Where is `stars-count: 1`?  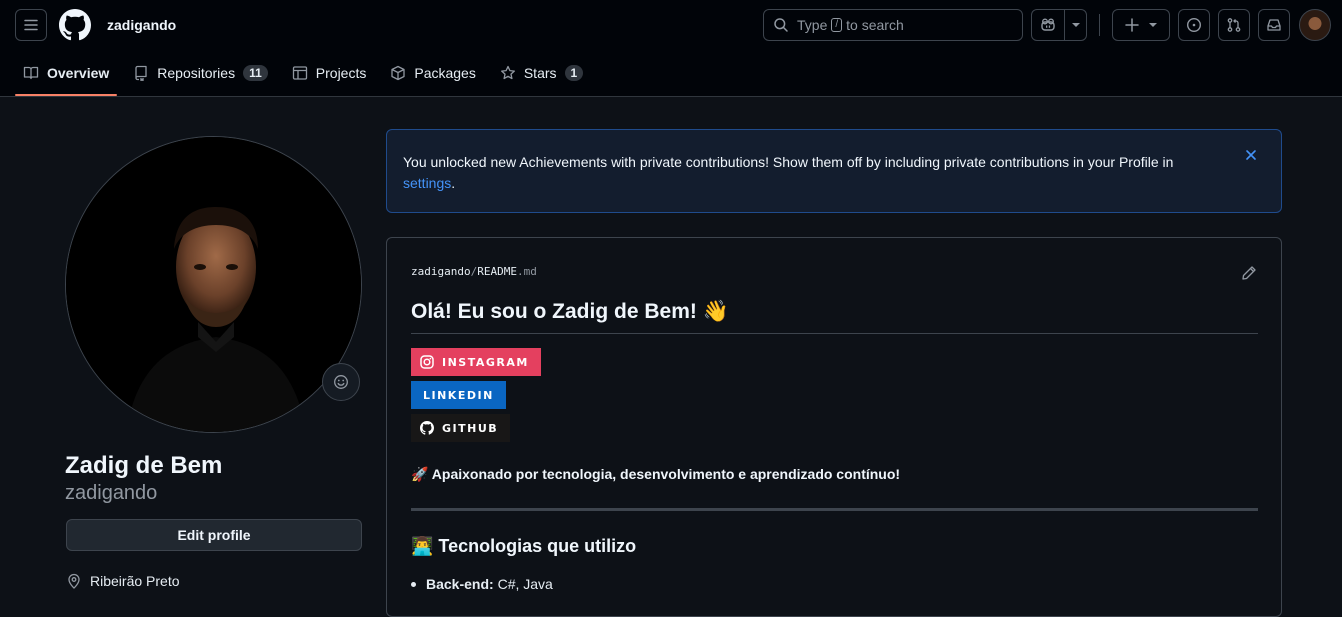 stars-count: 1 is located at coordinates (574, 73).